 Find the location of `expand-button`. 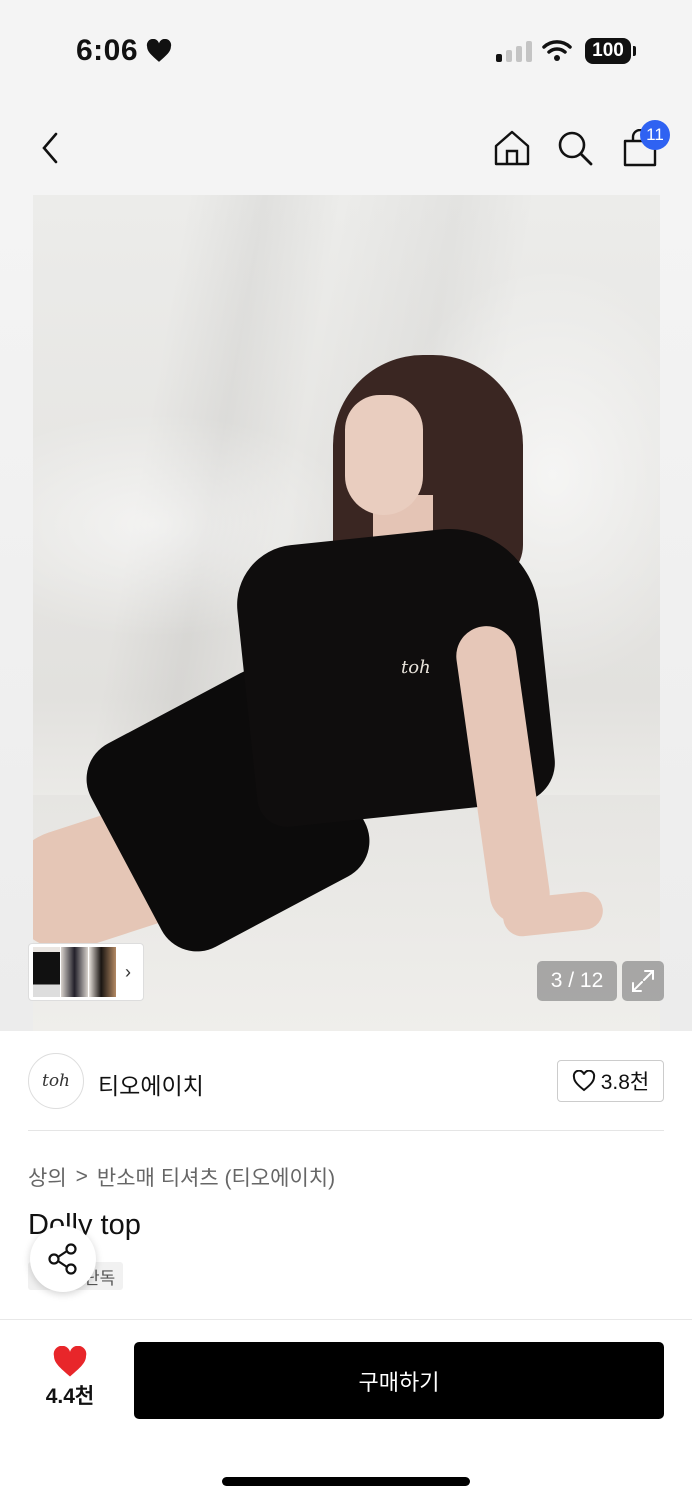

expand-button is located at coordinates (643, 981).